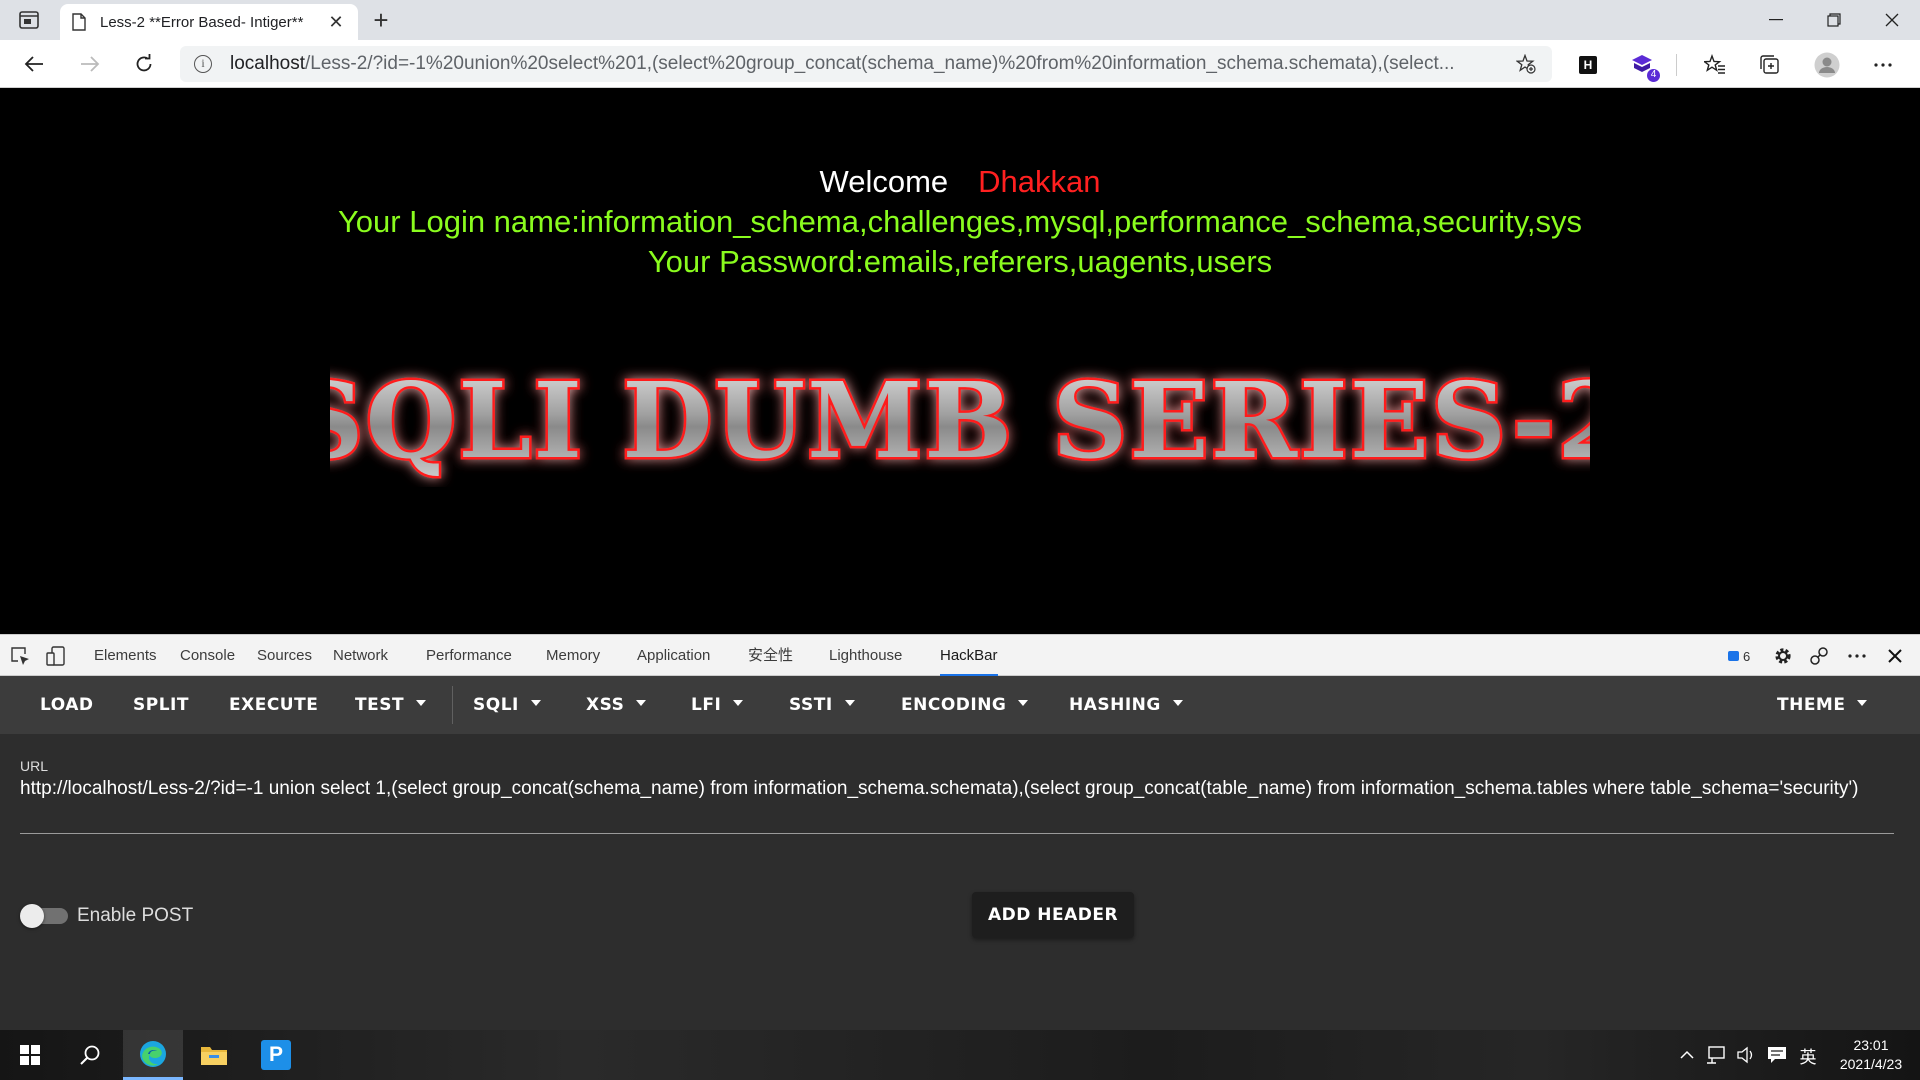 The width and height of the screenshot is (1920, 1080). I want to click on minimize-icon, so click(1776, 20).